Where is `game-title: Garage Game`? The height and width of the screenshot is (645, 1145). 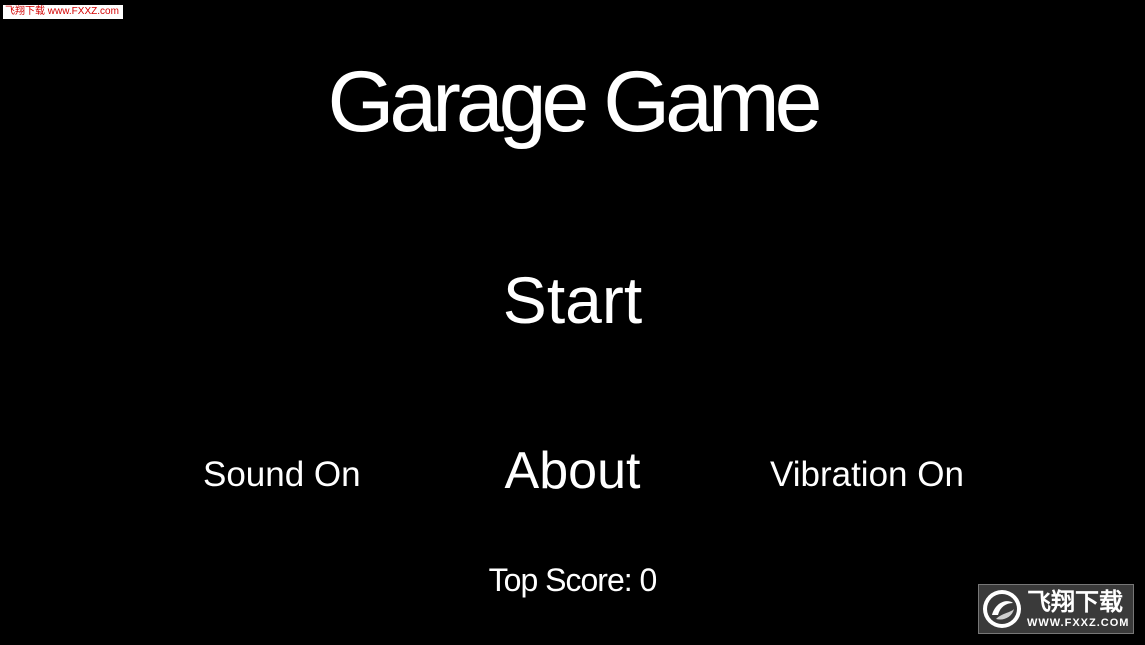
game-title: Garage Game is located at coordinates (575, 102).